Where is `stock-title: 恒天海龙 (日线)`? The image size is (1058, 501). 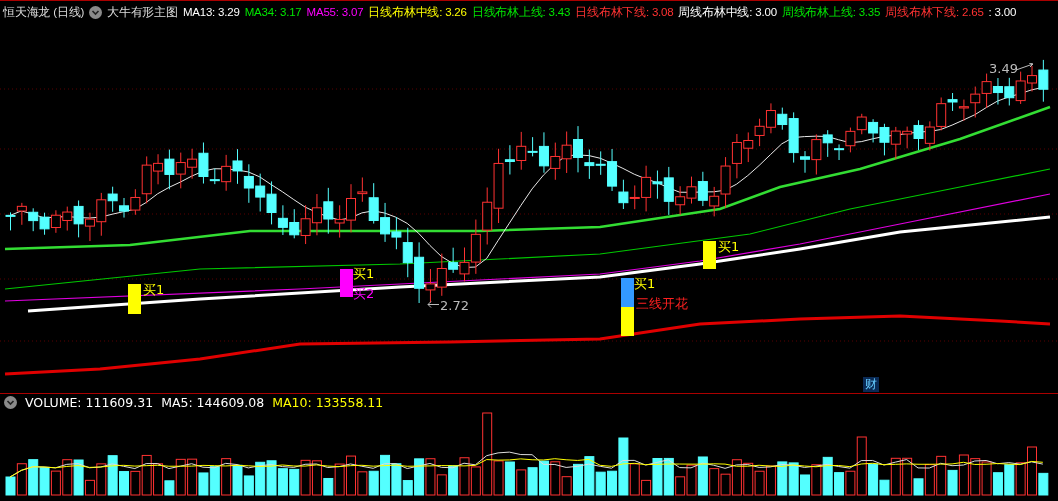 stock-title: 恒天海龙 (日线) is located at coordinates (44, 12).